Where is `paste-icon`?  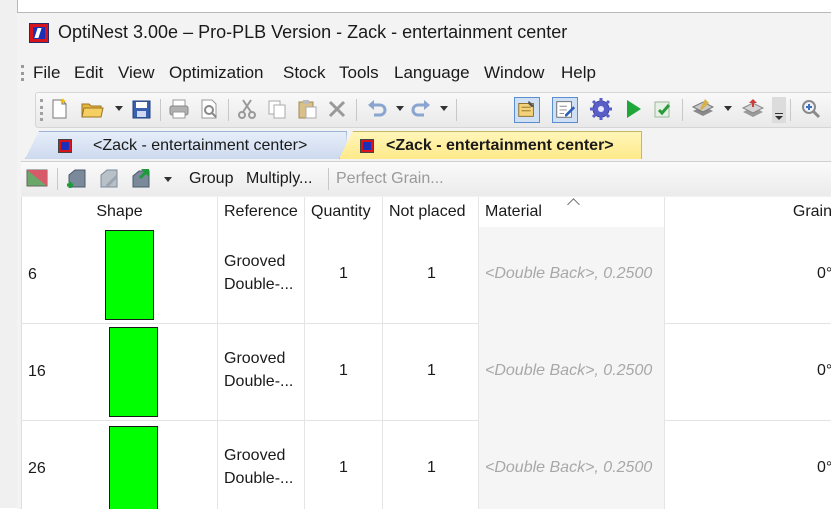
paste-icon is located at coordinates (307, 110).